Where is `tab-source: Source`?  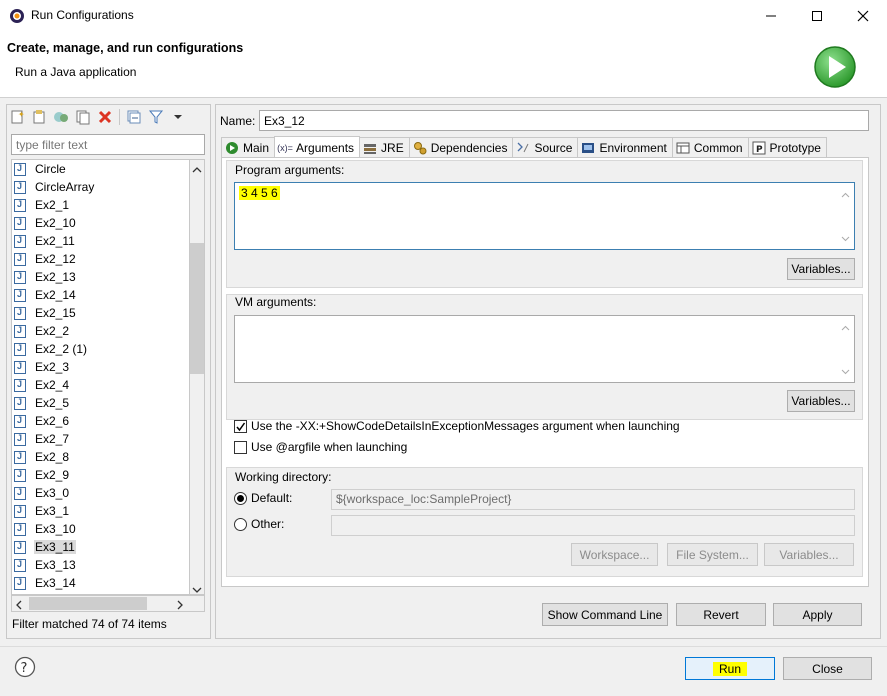
tab-source: Source is located at coordinates (545, 147).